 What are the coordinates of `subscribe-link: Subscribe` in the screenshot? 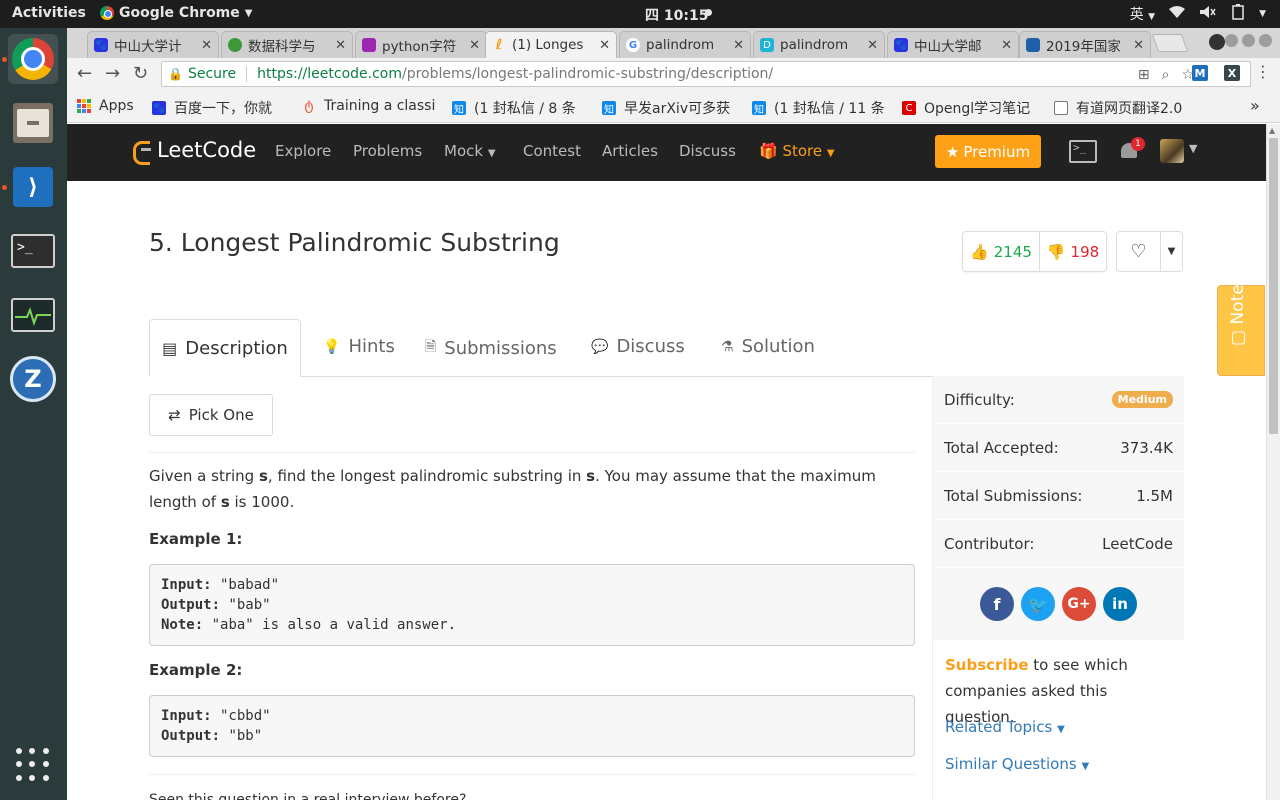 It's located at (987, 665).